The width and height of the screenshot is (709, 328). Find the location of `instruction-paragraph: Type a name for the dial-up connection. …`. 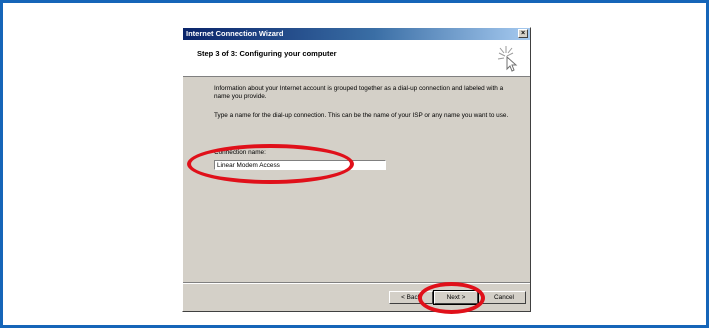

instruction-paragraph: Type a name for the dial-up connection. … is located at coordinates (361, 115).